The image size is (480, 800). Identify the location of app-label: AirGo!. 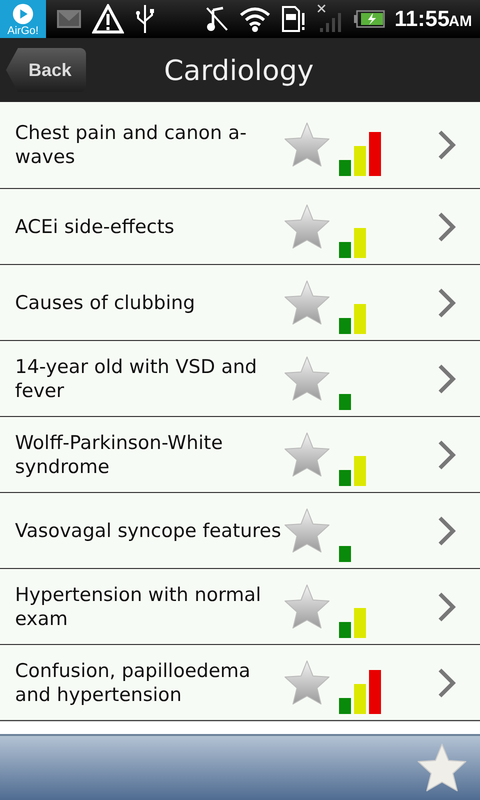
(23, 31).